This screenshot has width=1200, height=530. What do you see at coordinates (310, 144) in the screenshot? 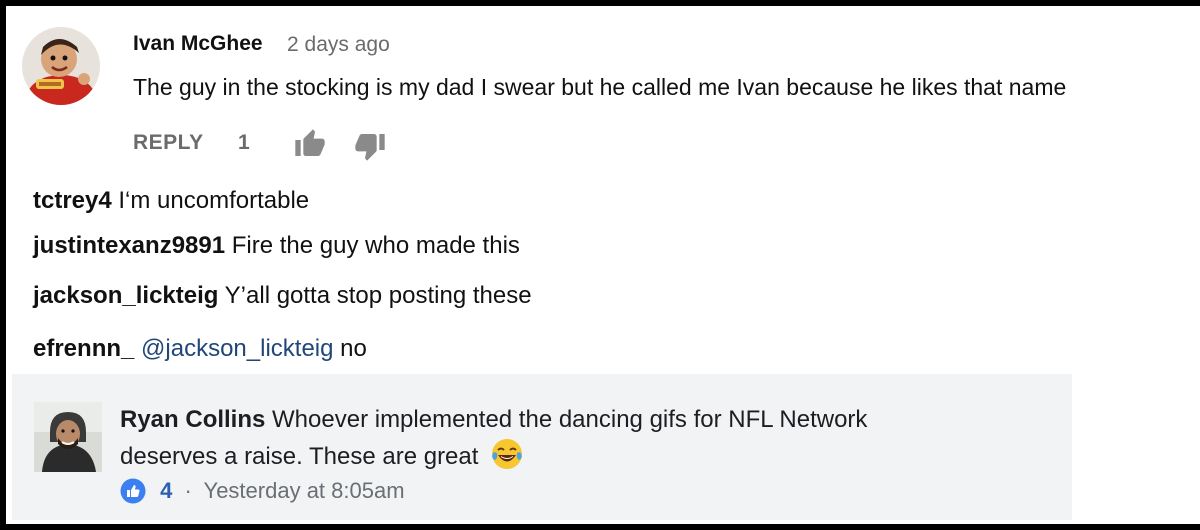
I see `thumbs-up-icon` at bounding box center [310, 144].